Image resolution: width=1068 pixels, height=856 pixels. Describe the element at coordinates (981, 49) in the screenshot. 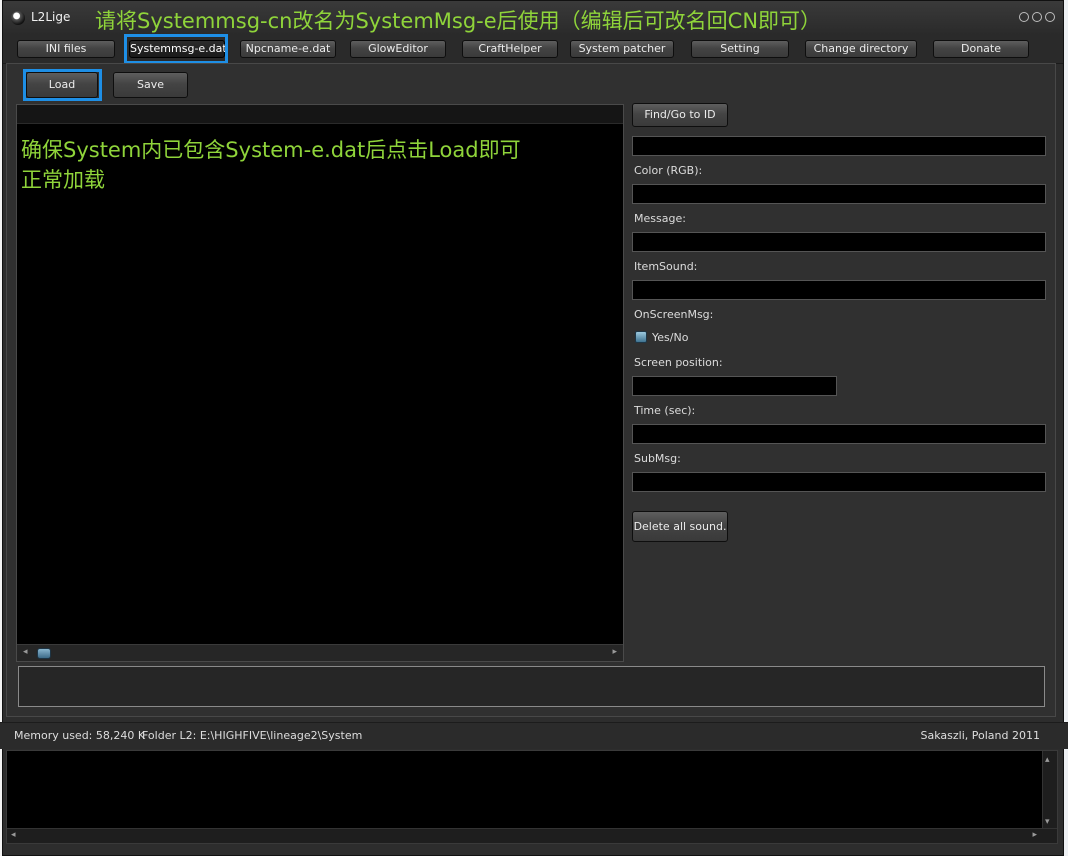

I see `tab-donate: Donate` at that location.